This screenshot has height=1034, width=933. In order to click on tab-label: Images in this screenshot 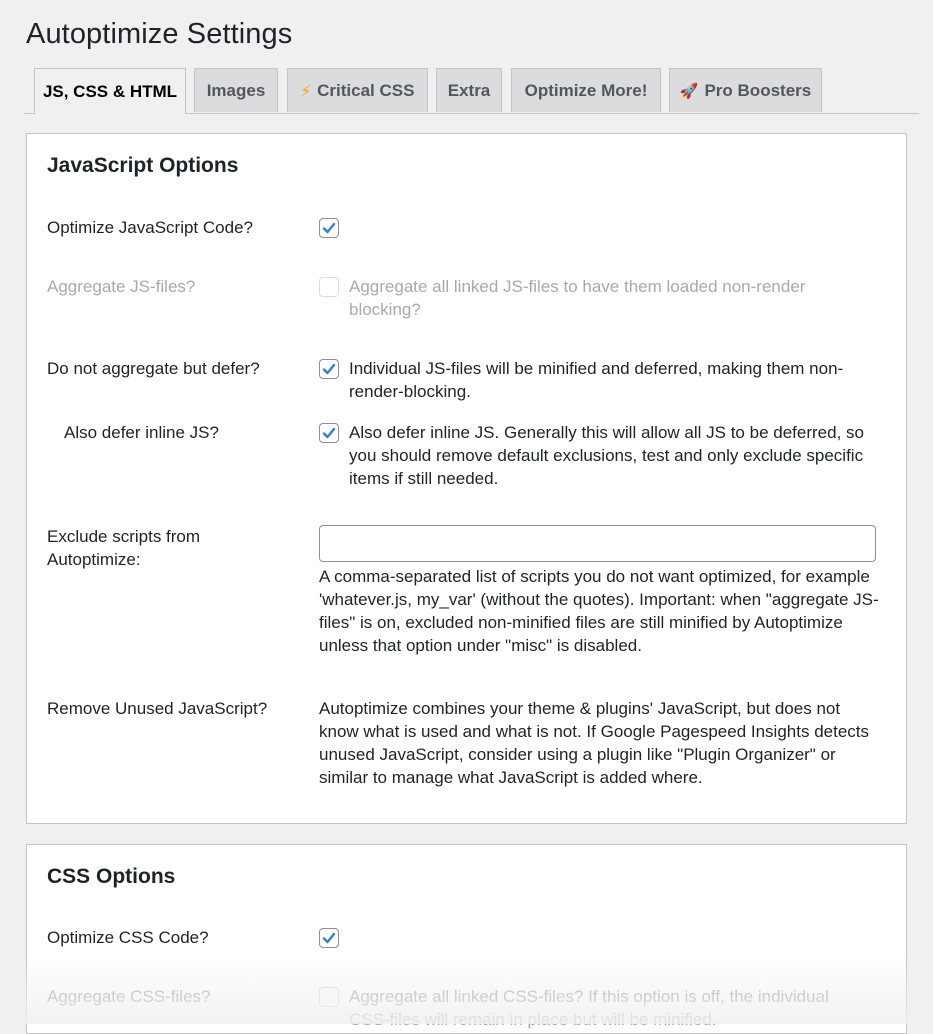, I will do `click(236, 90)`.